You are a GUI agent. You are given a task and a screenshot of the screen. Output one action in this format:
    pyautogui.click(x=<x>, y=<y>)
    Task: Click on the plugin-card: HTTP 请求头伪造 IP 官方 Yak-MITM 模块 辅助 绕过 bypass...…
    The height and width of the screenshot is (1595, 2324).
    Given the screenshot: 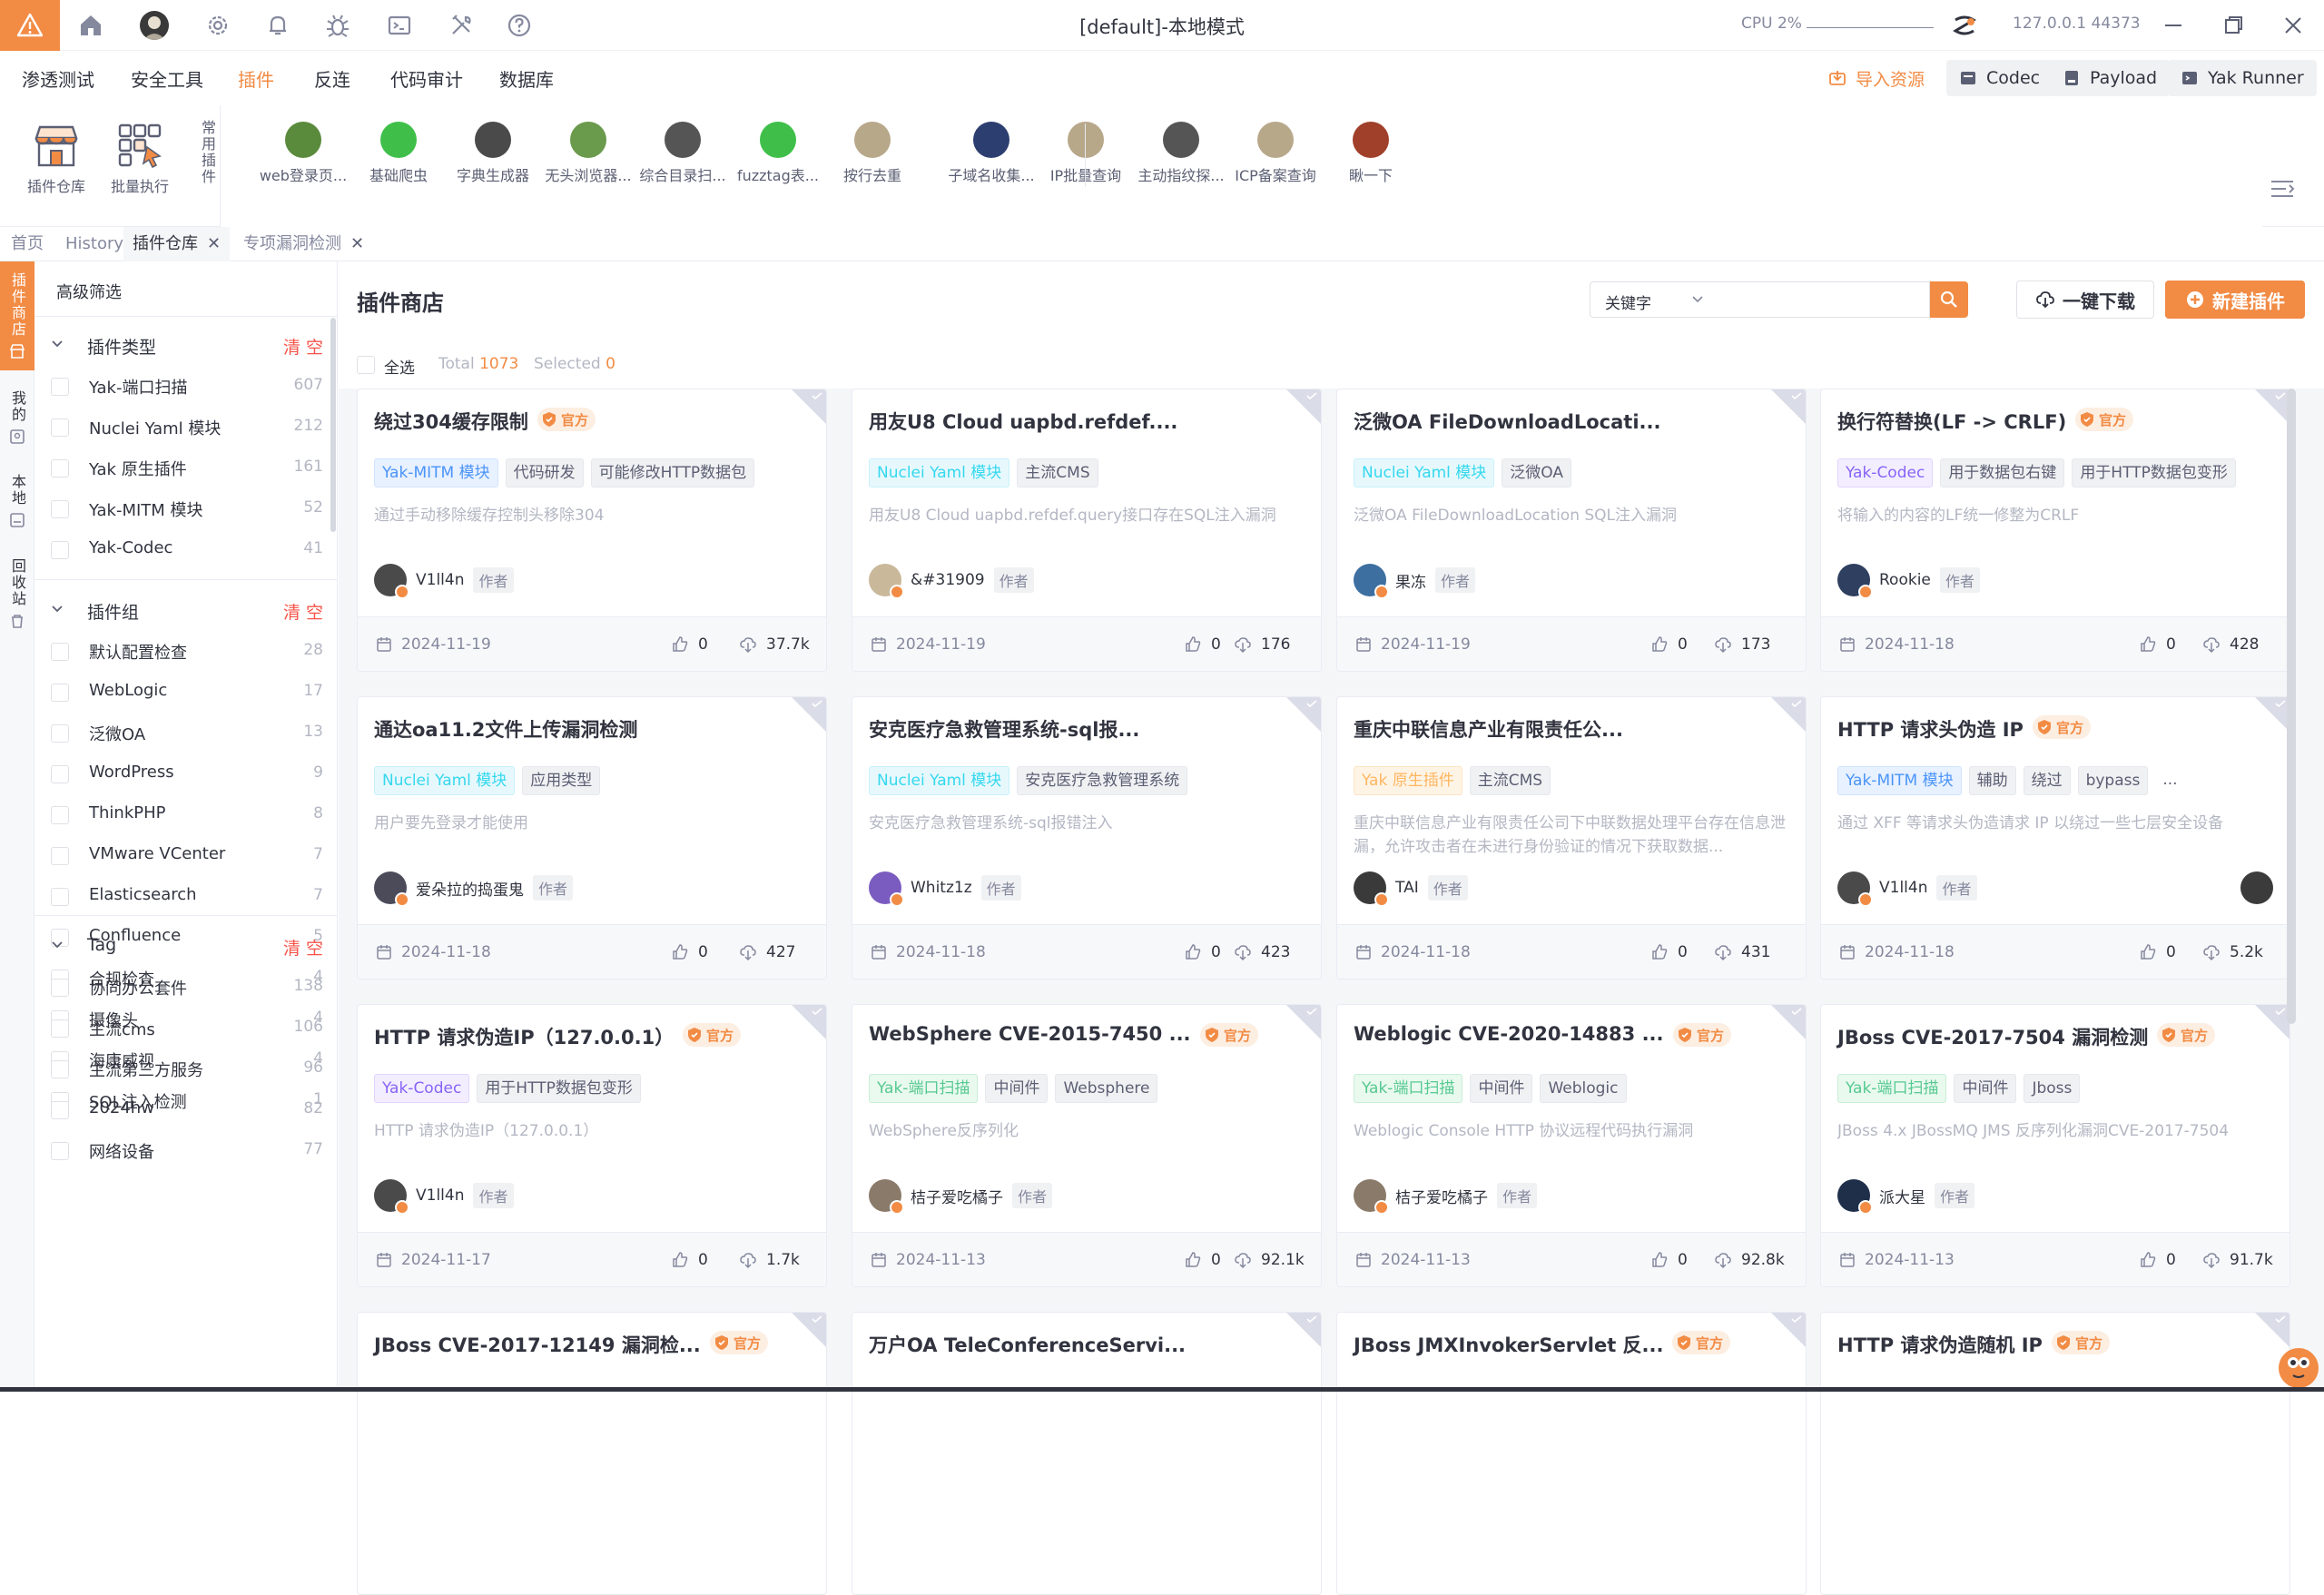 What is the action you would take?
    pyautogui.click(x=2055, y=838)
    